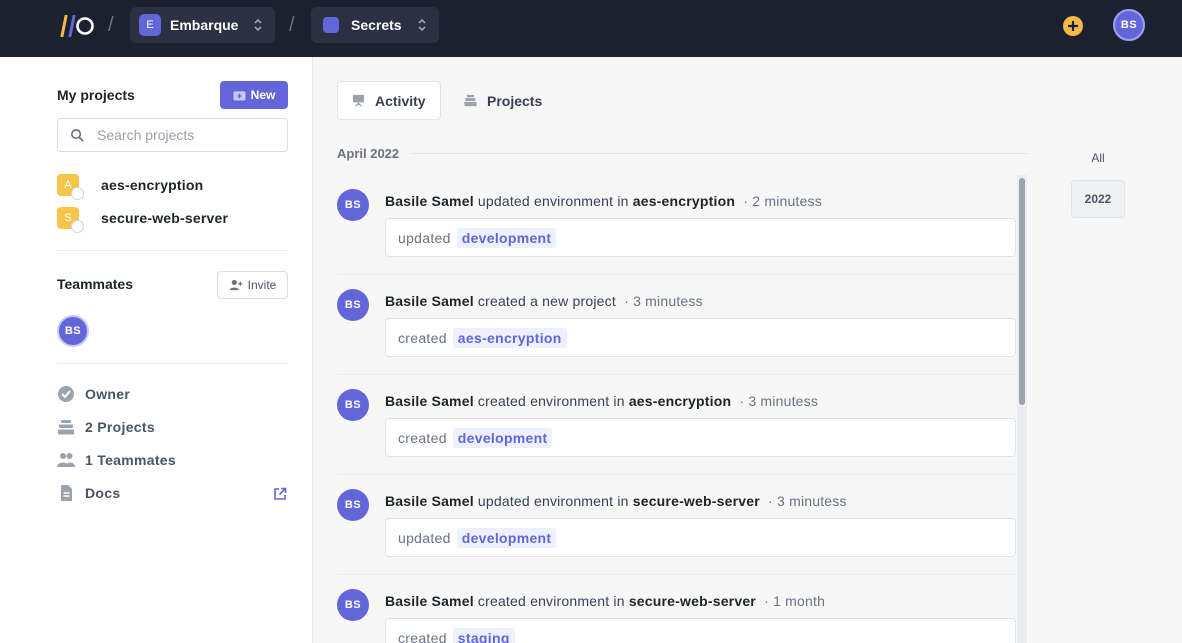 The height and width of the screenshot is (643, 1182). Describe the element at coordinates (389, 100) in the screenshot. I see `tab-activity: Activity` at that location.